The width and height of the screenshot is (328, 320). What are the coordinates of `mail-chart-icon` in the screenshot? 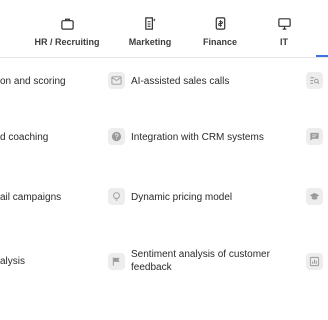 It's located at (116, 80).